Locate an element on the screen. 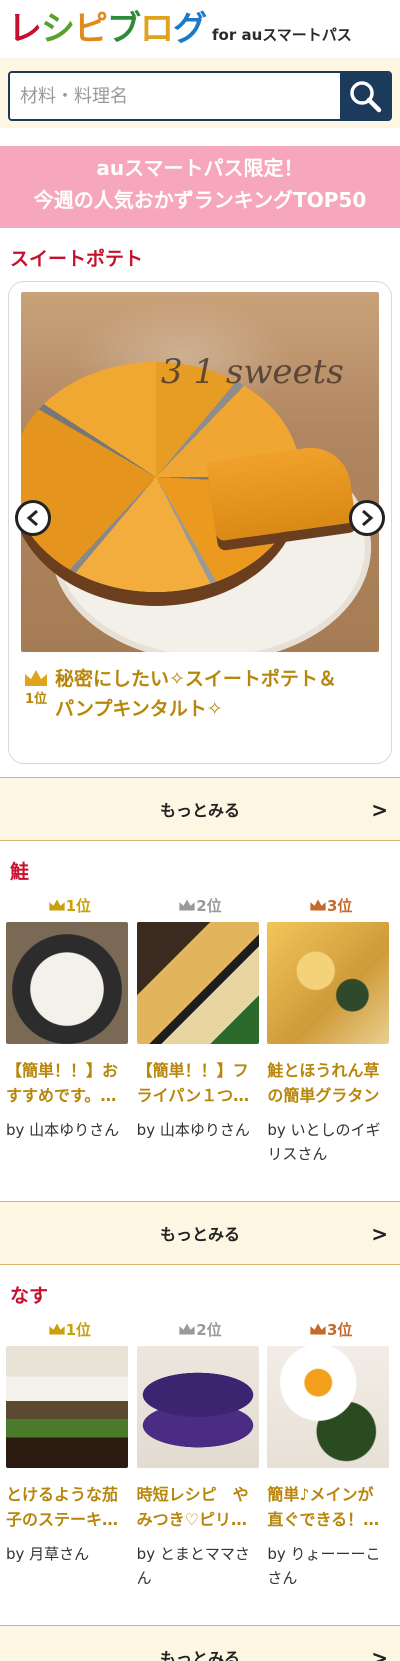  promo-line-2: 今週の人気おかずランキングTOP50 is located at coordinates (200, 200).